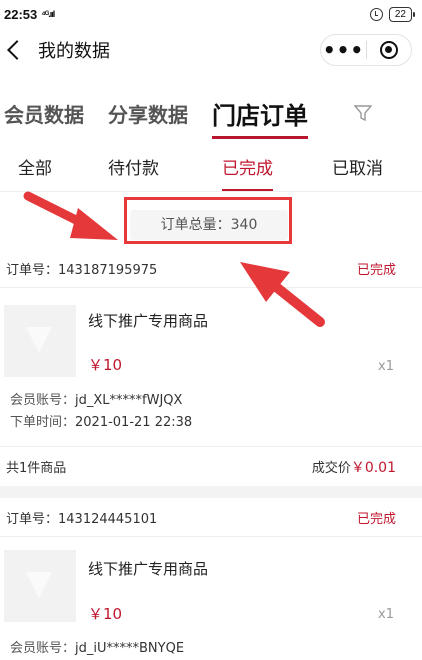 The height and width of the screenshot is (660, 422). Describe the element at coordinates (208, 220) in the screenshot. I see `annotation-box` at that location.